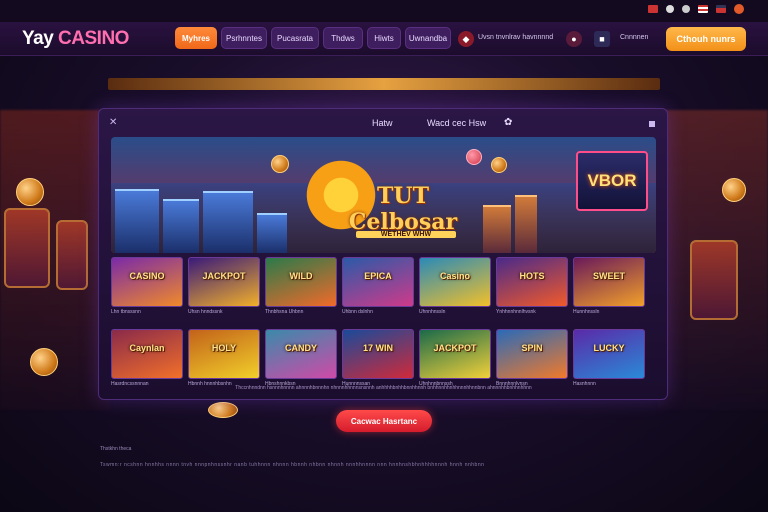 Image resolution: width=768 pixels, height=512 pixels. What do you see at coordinates (113, 122) in the screenshot?
I see `close-icon: ✕` at bounding box center [113, 122].